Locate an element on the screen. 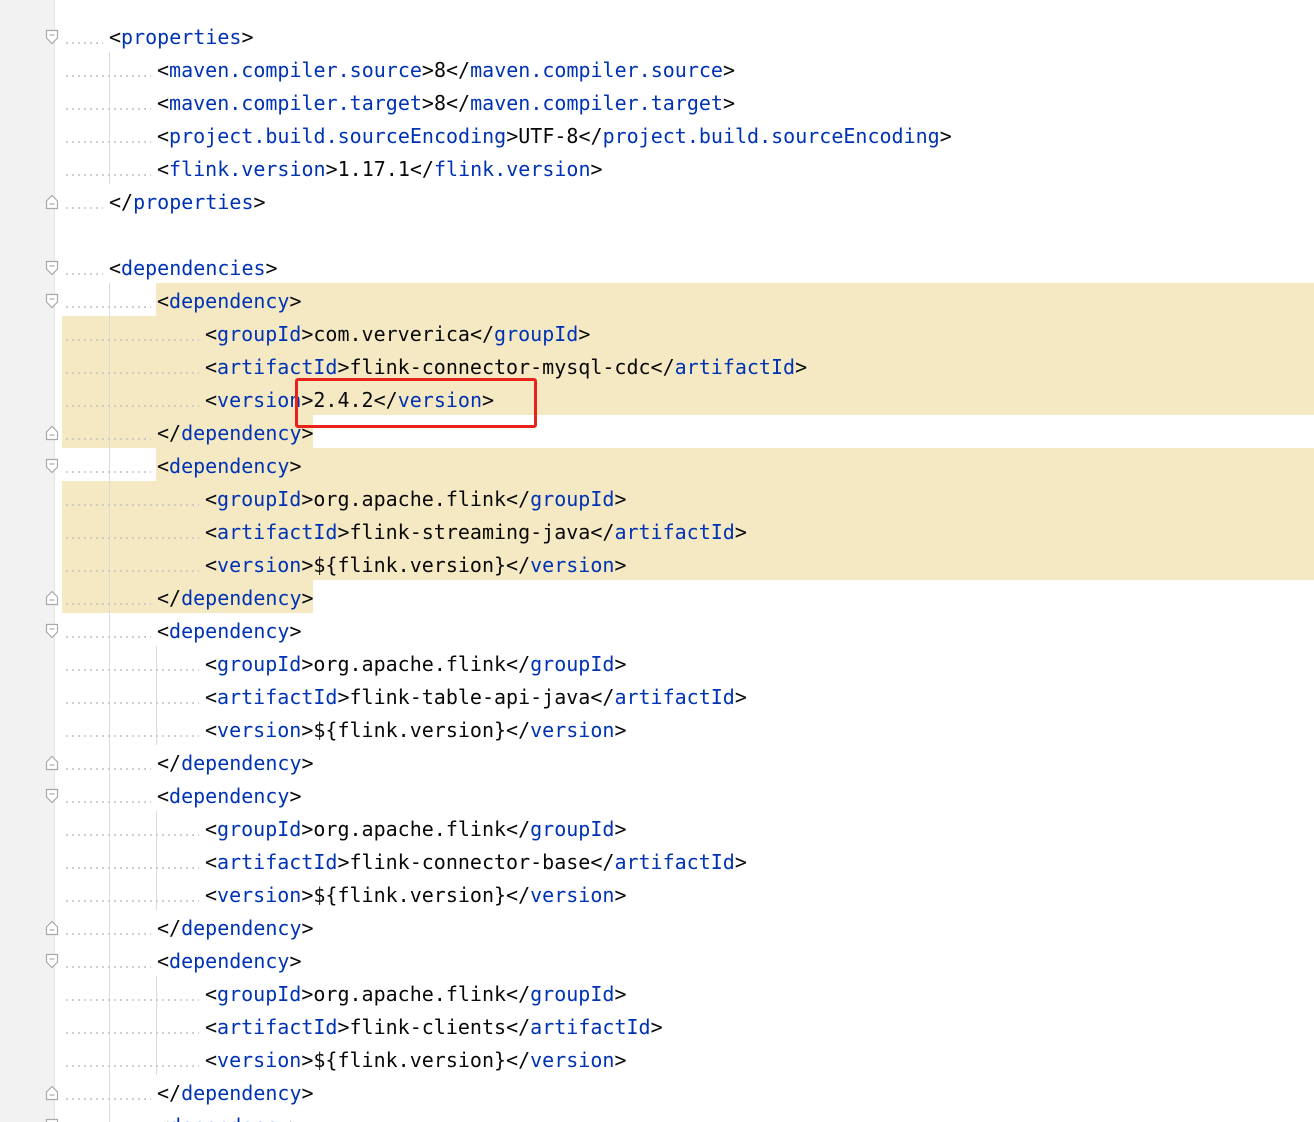 The image size is (1314, 1122). xml-tag-name: properties is located at coordinates (181, 37).